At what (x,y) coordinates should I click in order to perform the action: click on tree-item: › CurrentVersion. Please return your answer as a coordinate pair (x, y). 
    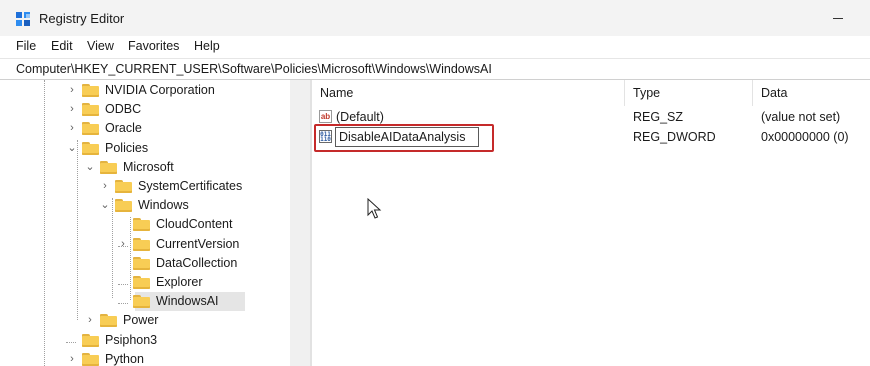
    Looking at the image, I should click on (221, 244).